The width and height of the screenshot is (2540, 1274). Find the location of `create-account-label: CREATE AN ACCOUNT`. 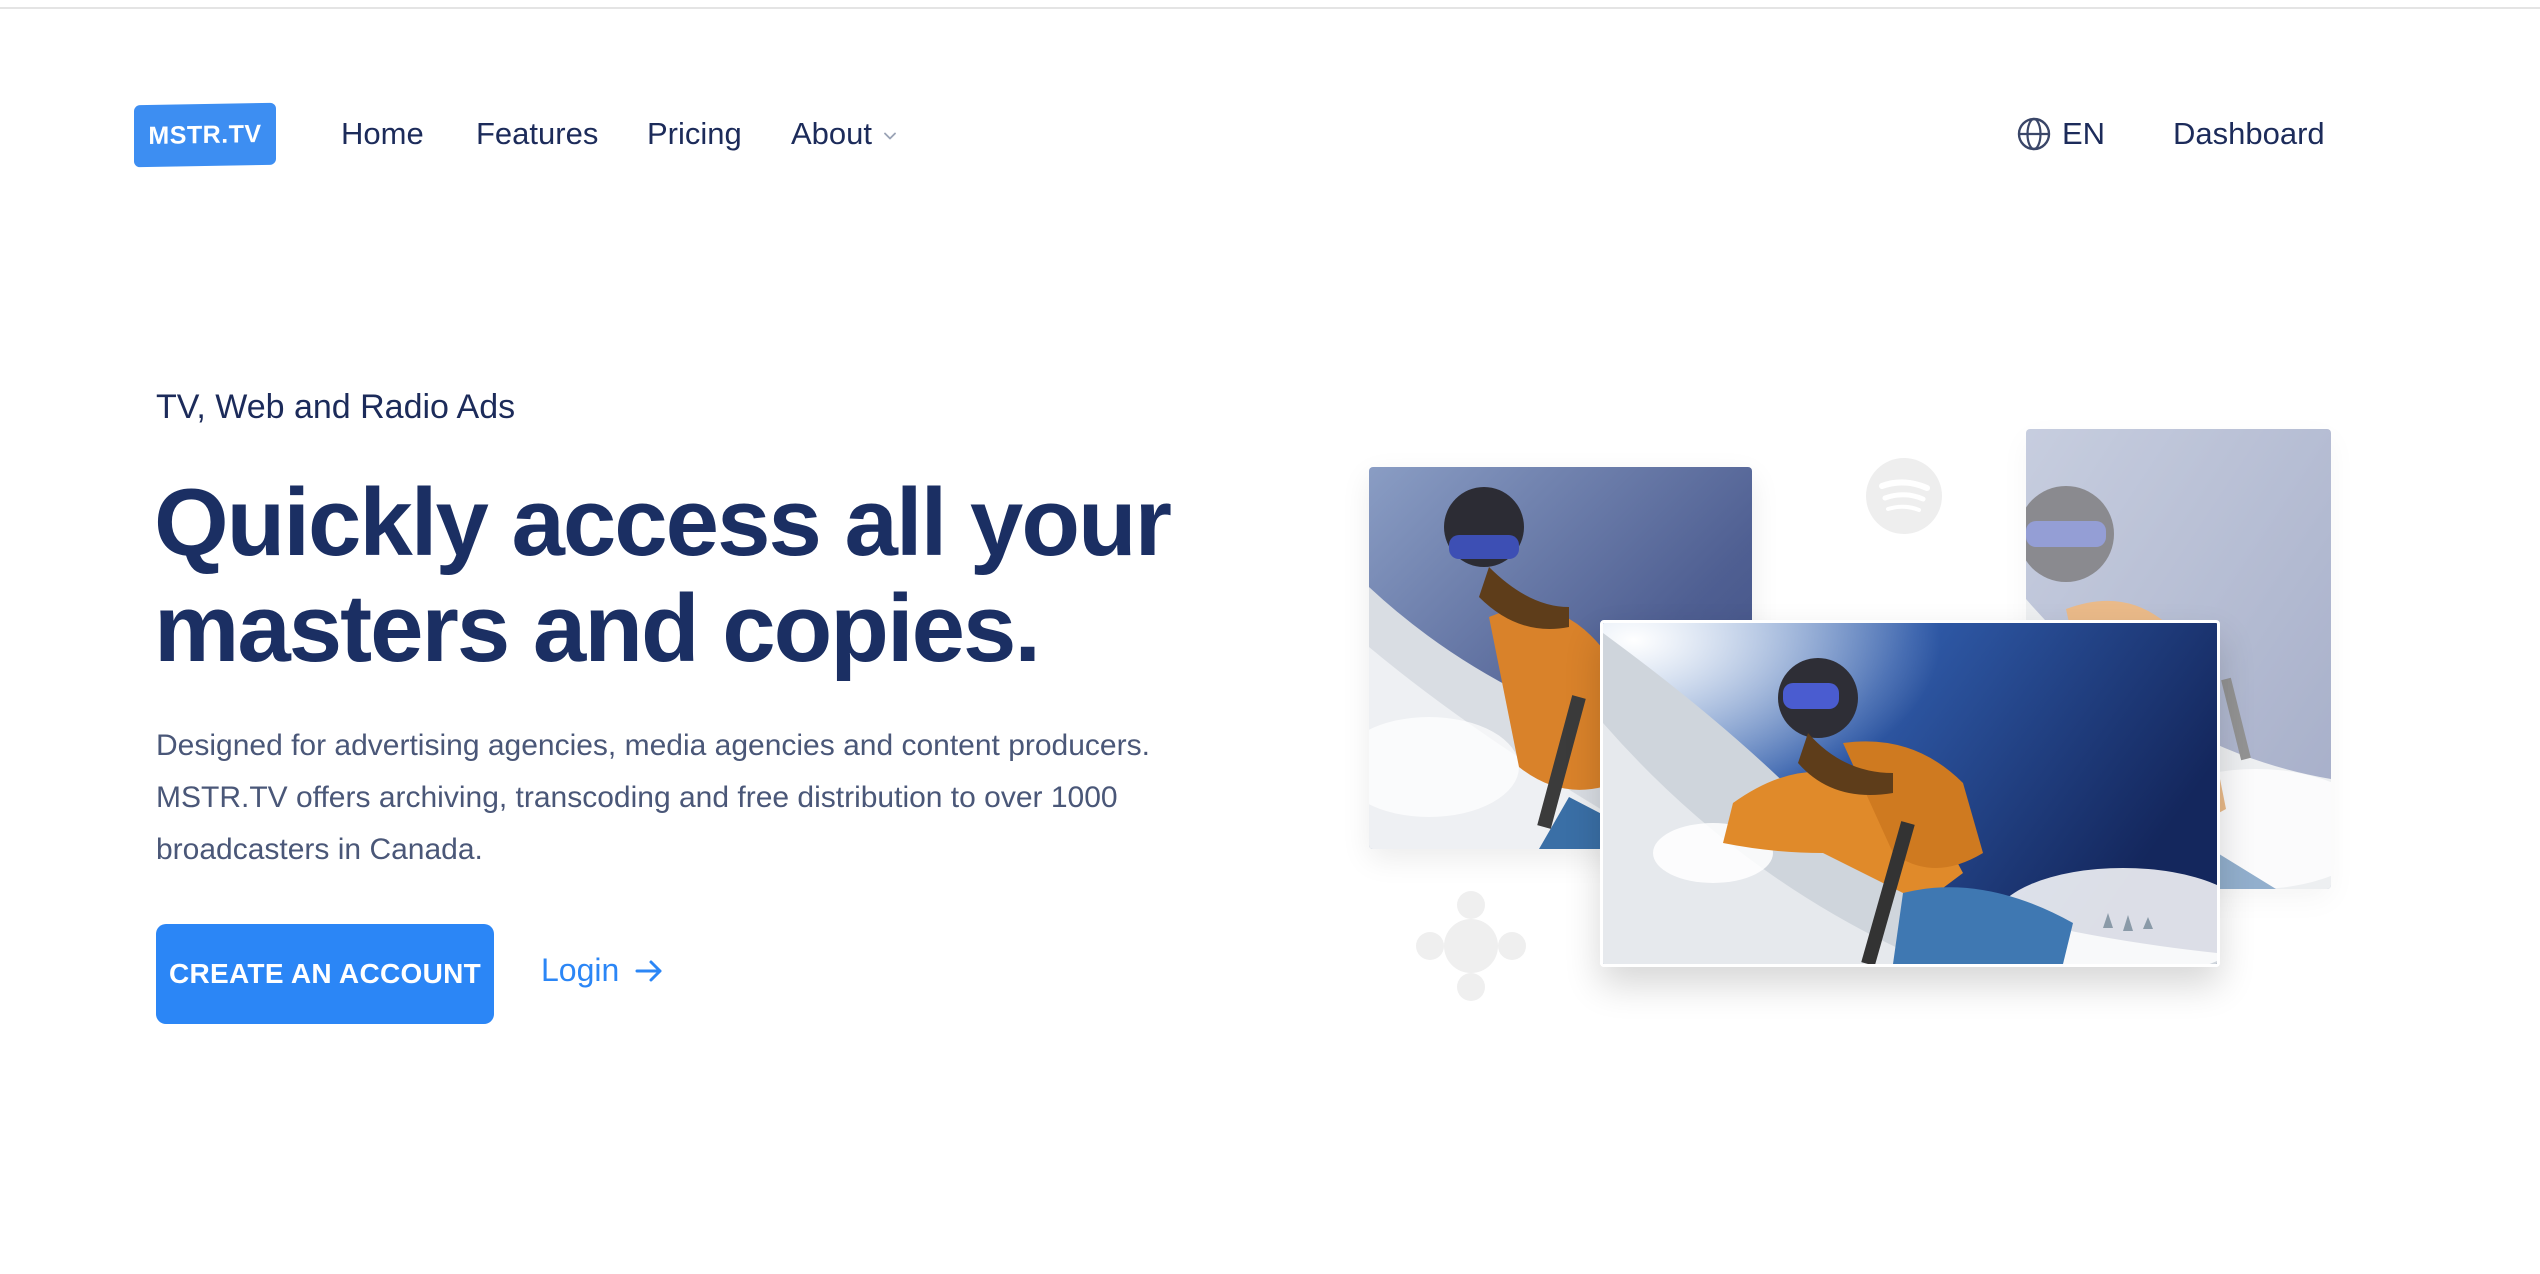

create-account-label: CREATE AN ACCOUNT is located at coordinates (325, 973).